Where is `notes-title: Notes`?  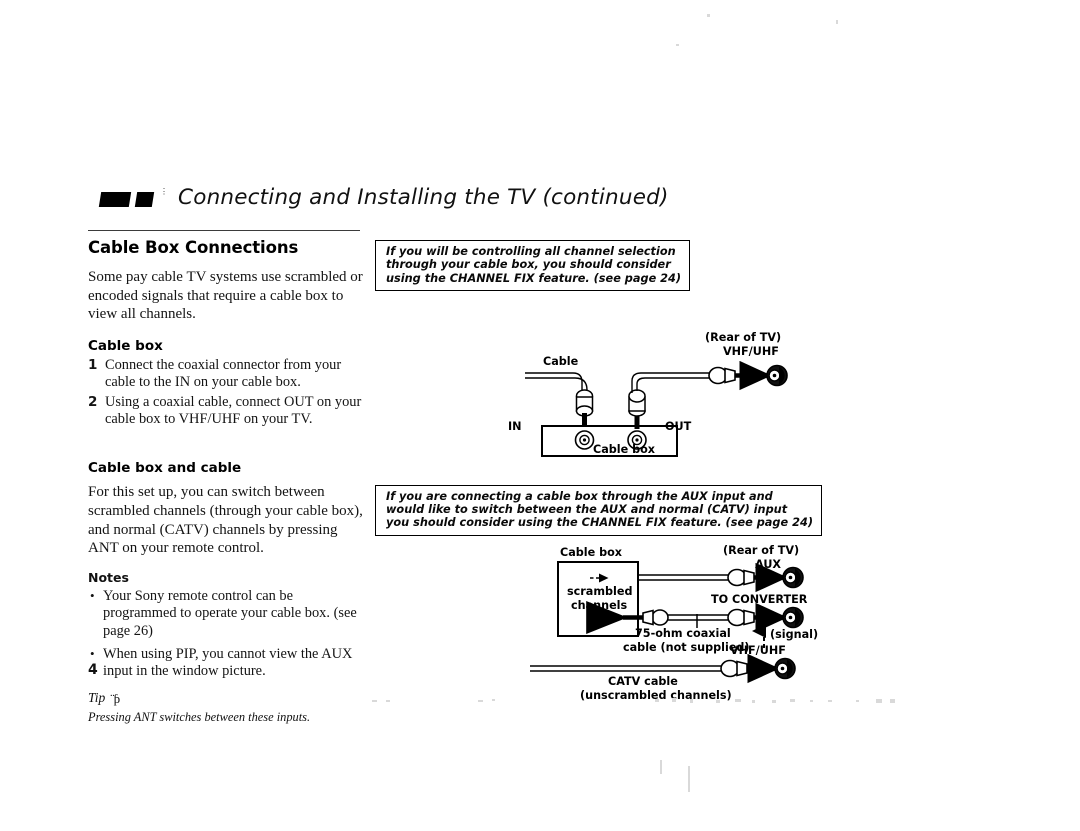
notes-title: Notes is located at coordinates (108, 577).